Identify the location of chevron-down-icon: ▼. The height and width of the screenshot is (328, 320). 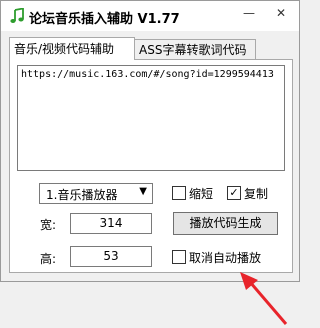
(143, 191).